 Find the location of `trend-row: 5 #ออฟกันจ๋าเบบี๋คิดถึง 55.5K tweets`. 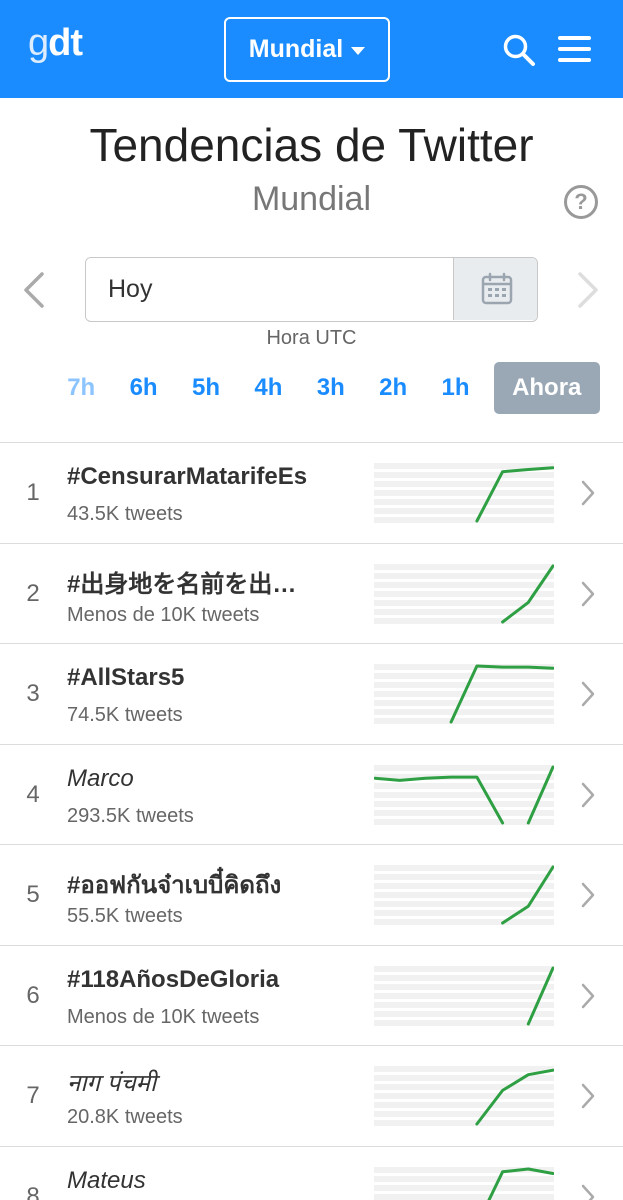

trend-row: 5 #ออฟกันจ๋าเบบี๋คิดถึง 55.5K tweets is located at coordinates (311, 894).